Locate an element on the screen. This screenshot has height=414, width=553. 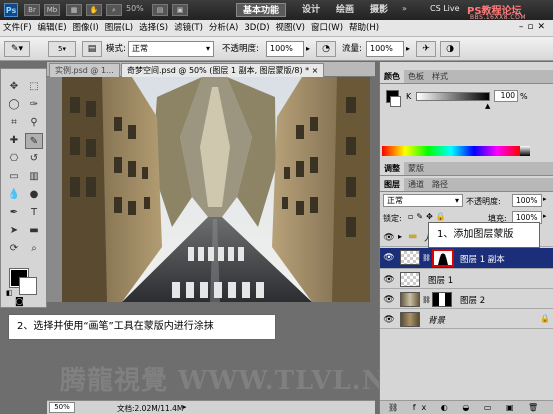
move-tool-icon: ✥ is located at coordinates (14, 87).